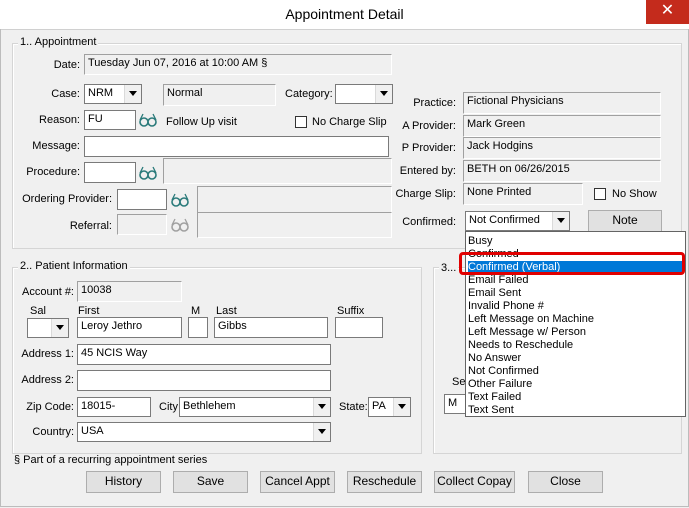 This screenshot has height=508, width=689. I want to click on sal-select, so click(48, 328).